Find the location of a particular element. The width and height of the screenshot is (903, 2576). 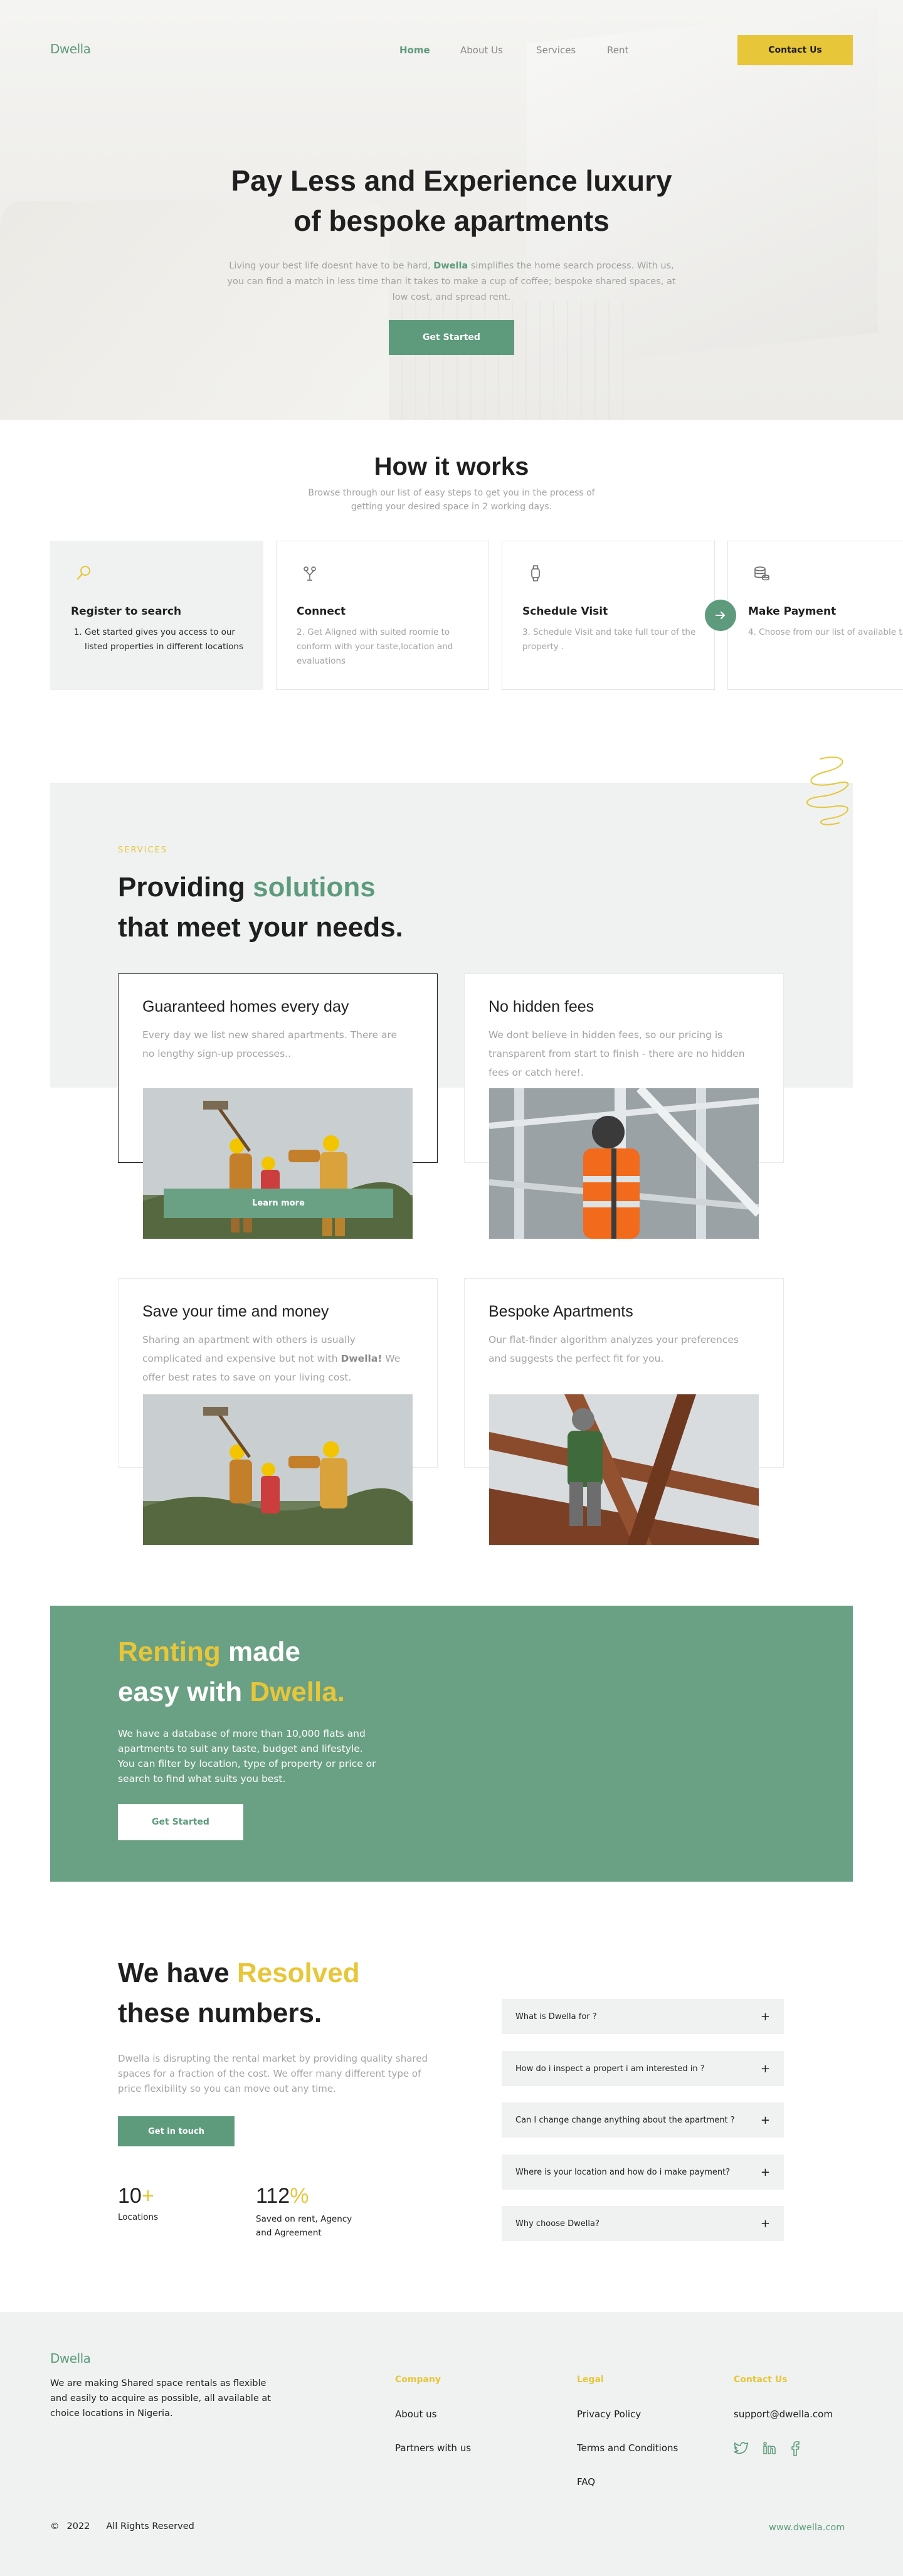

social-links is located at coordinates (767, 2448).